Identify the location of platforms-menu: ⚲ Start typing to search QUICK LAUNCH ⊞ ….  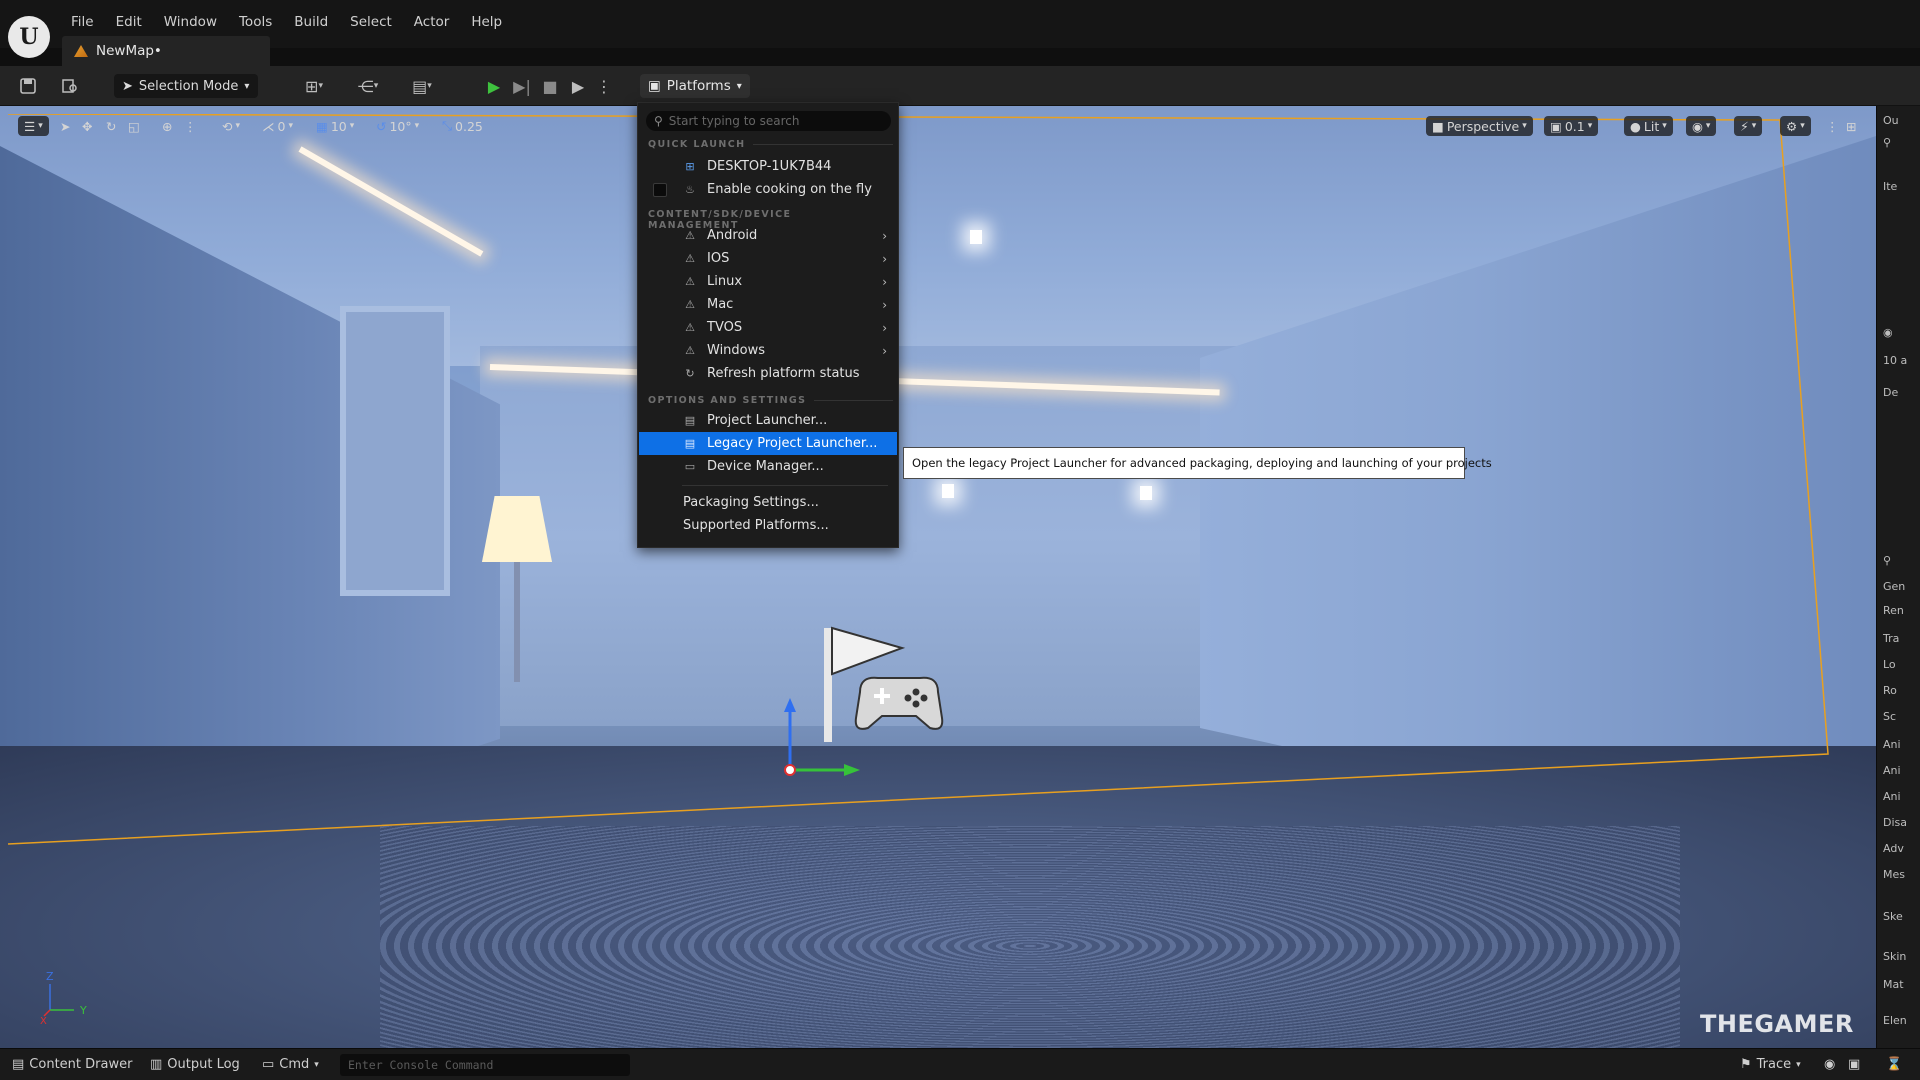
(768, 325).